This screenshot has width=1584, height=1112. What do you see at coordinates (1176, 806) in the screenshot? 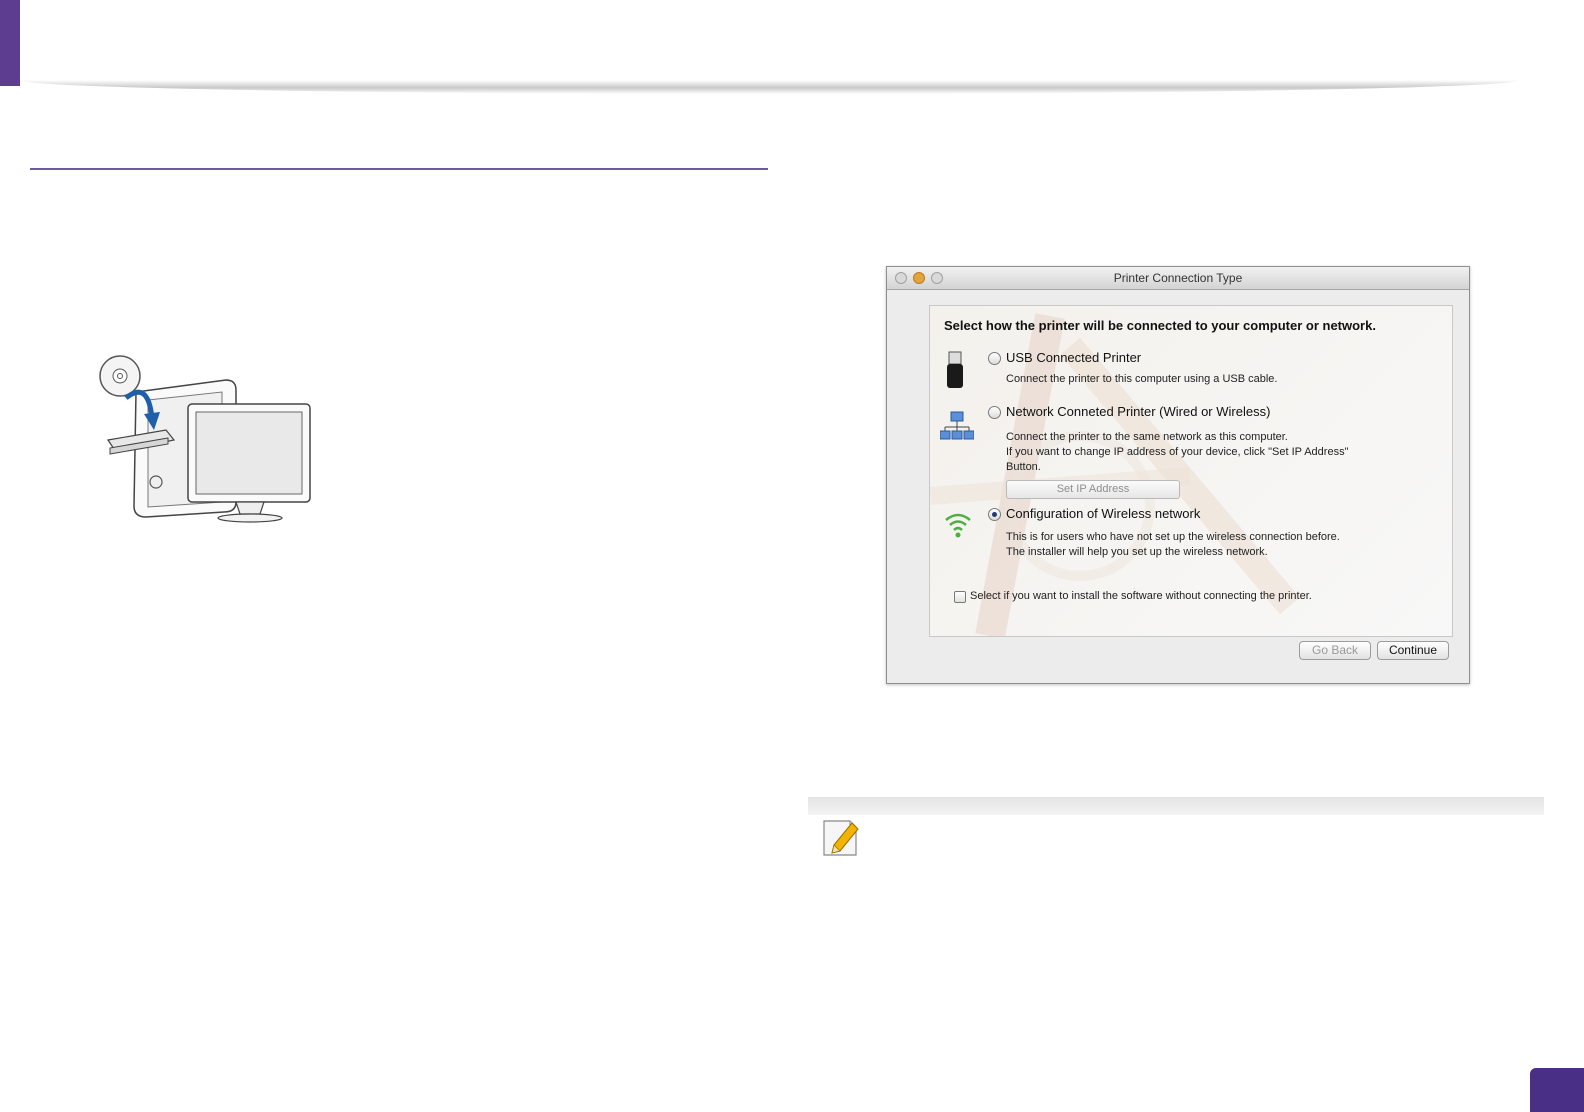
I see `note-header-bar` at bounding box center [1176, 806].